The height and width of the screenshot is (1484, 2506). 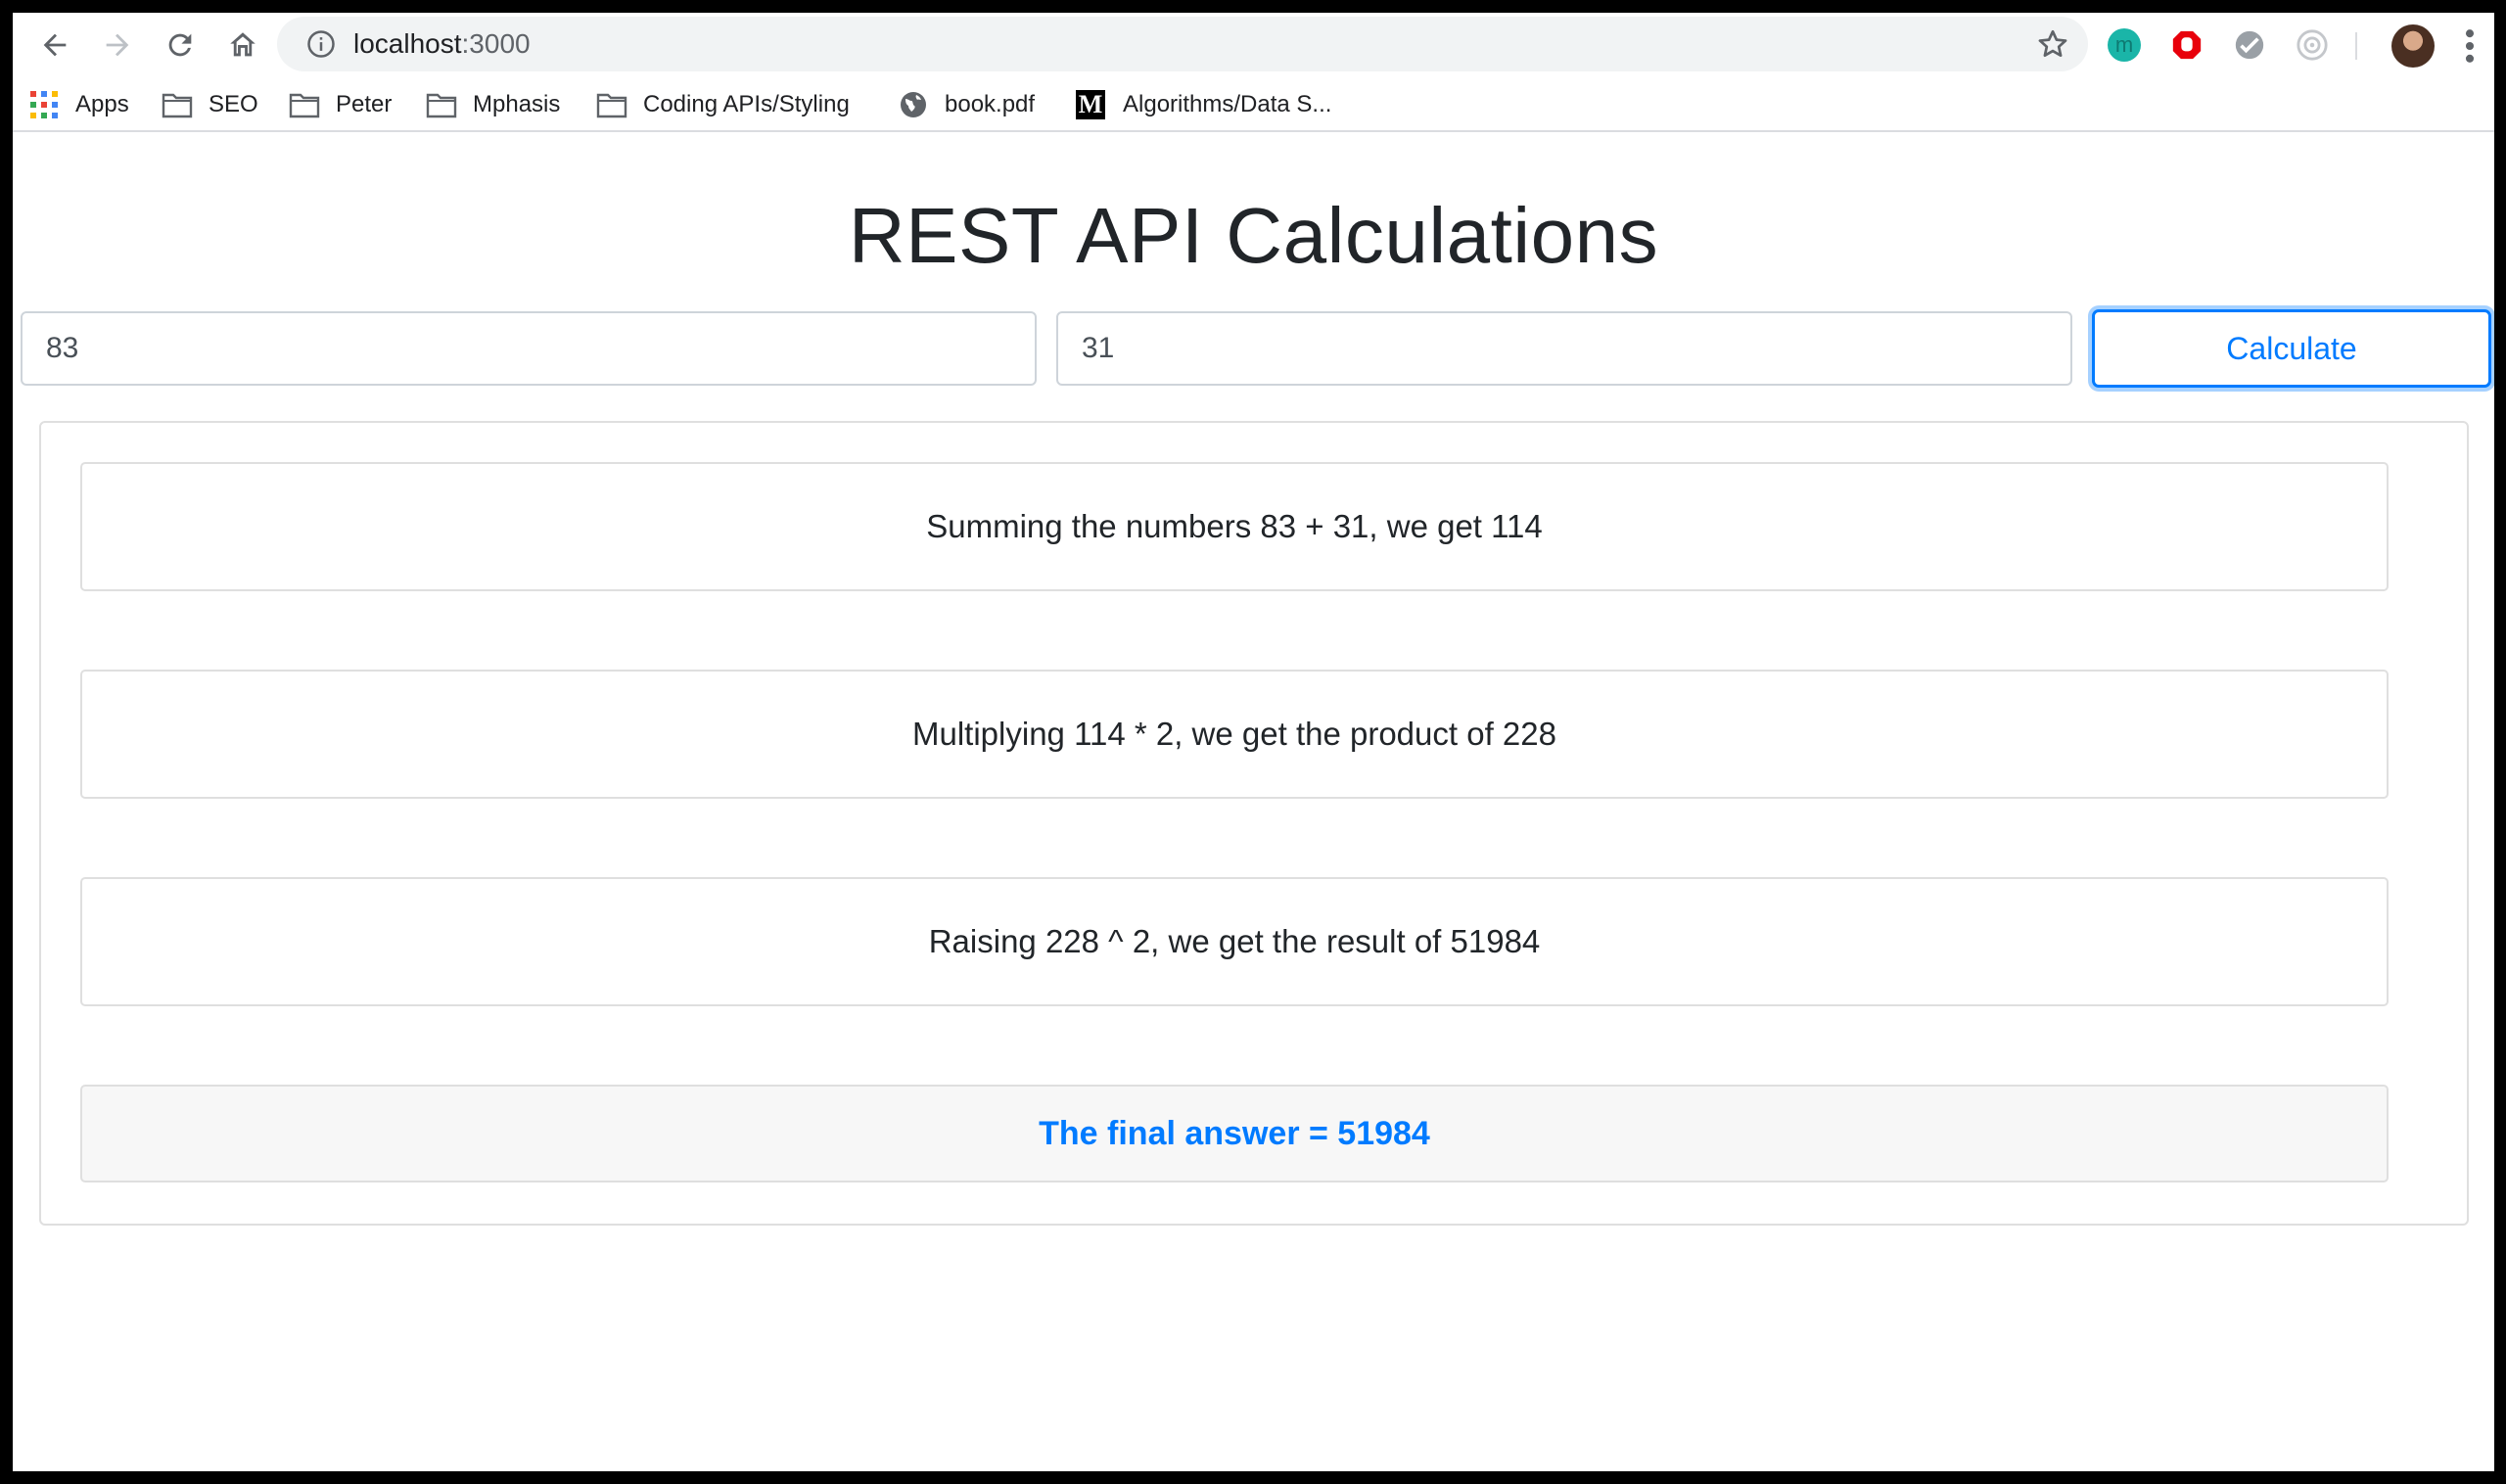 I want to click on url-port: :3000, so click(x=496, y=43).